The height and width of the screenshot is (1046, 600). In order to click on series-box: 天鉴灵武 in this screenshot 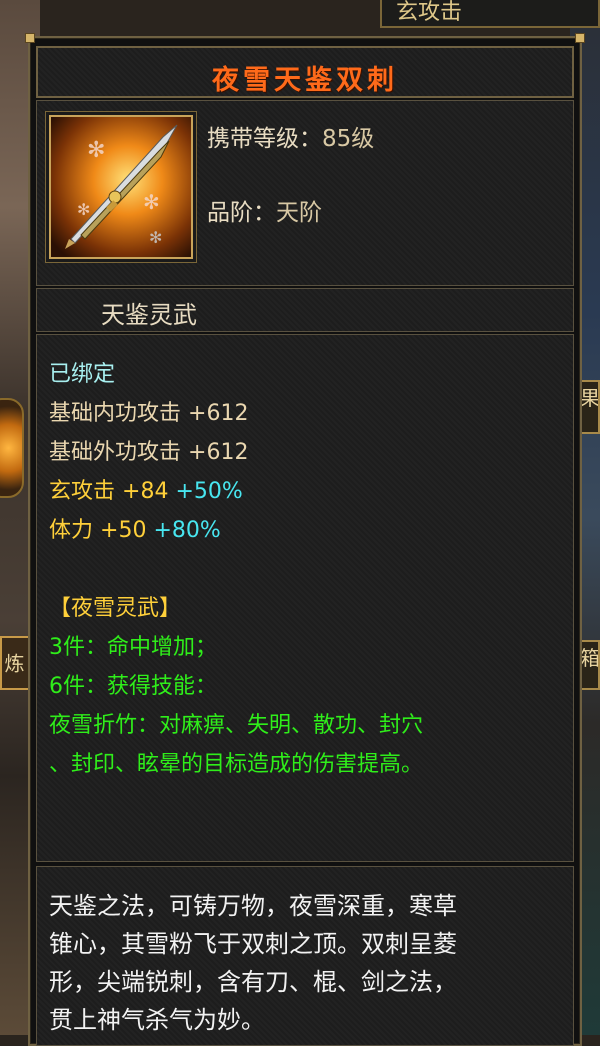, I will do `click(305, 310)`.